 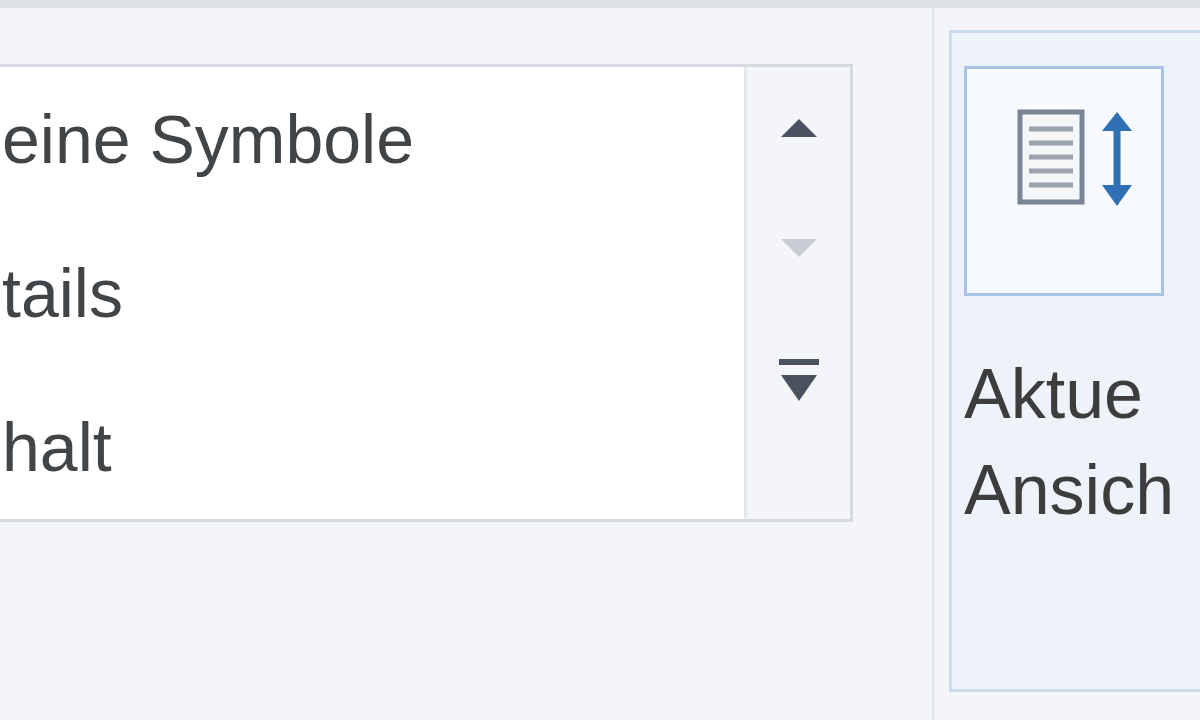 I want to click on view-option: tails, so click(x=61, y=293).